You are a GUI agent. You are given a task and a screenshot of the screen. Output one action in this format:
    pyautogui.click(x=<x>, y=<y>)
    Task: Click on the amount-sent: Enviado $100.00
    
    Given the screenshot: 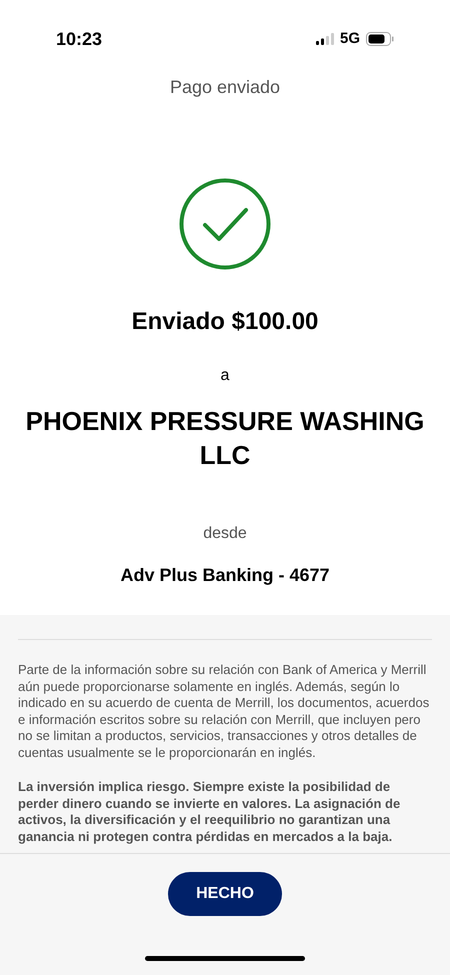 What is the action you would take?
    pyautogui.click(x=225, y=322)
    